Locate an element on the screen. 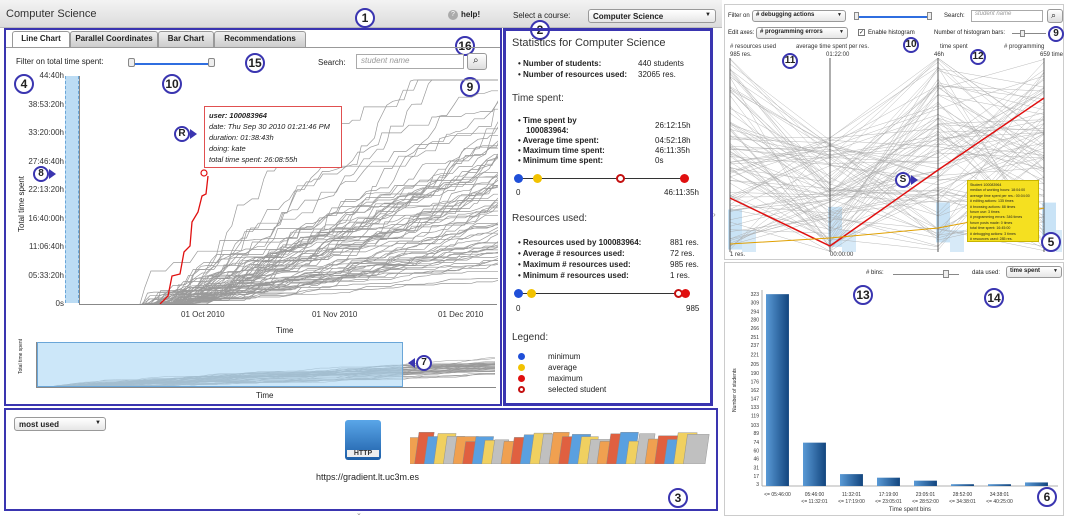 This screenshot has height=520, width=1065. search-button: ⌕ is located at coordinates (477, 61).